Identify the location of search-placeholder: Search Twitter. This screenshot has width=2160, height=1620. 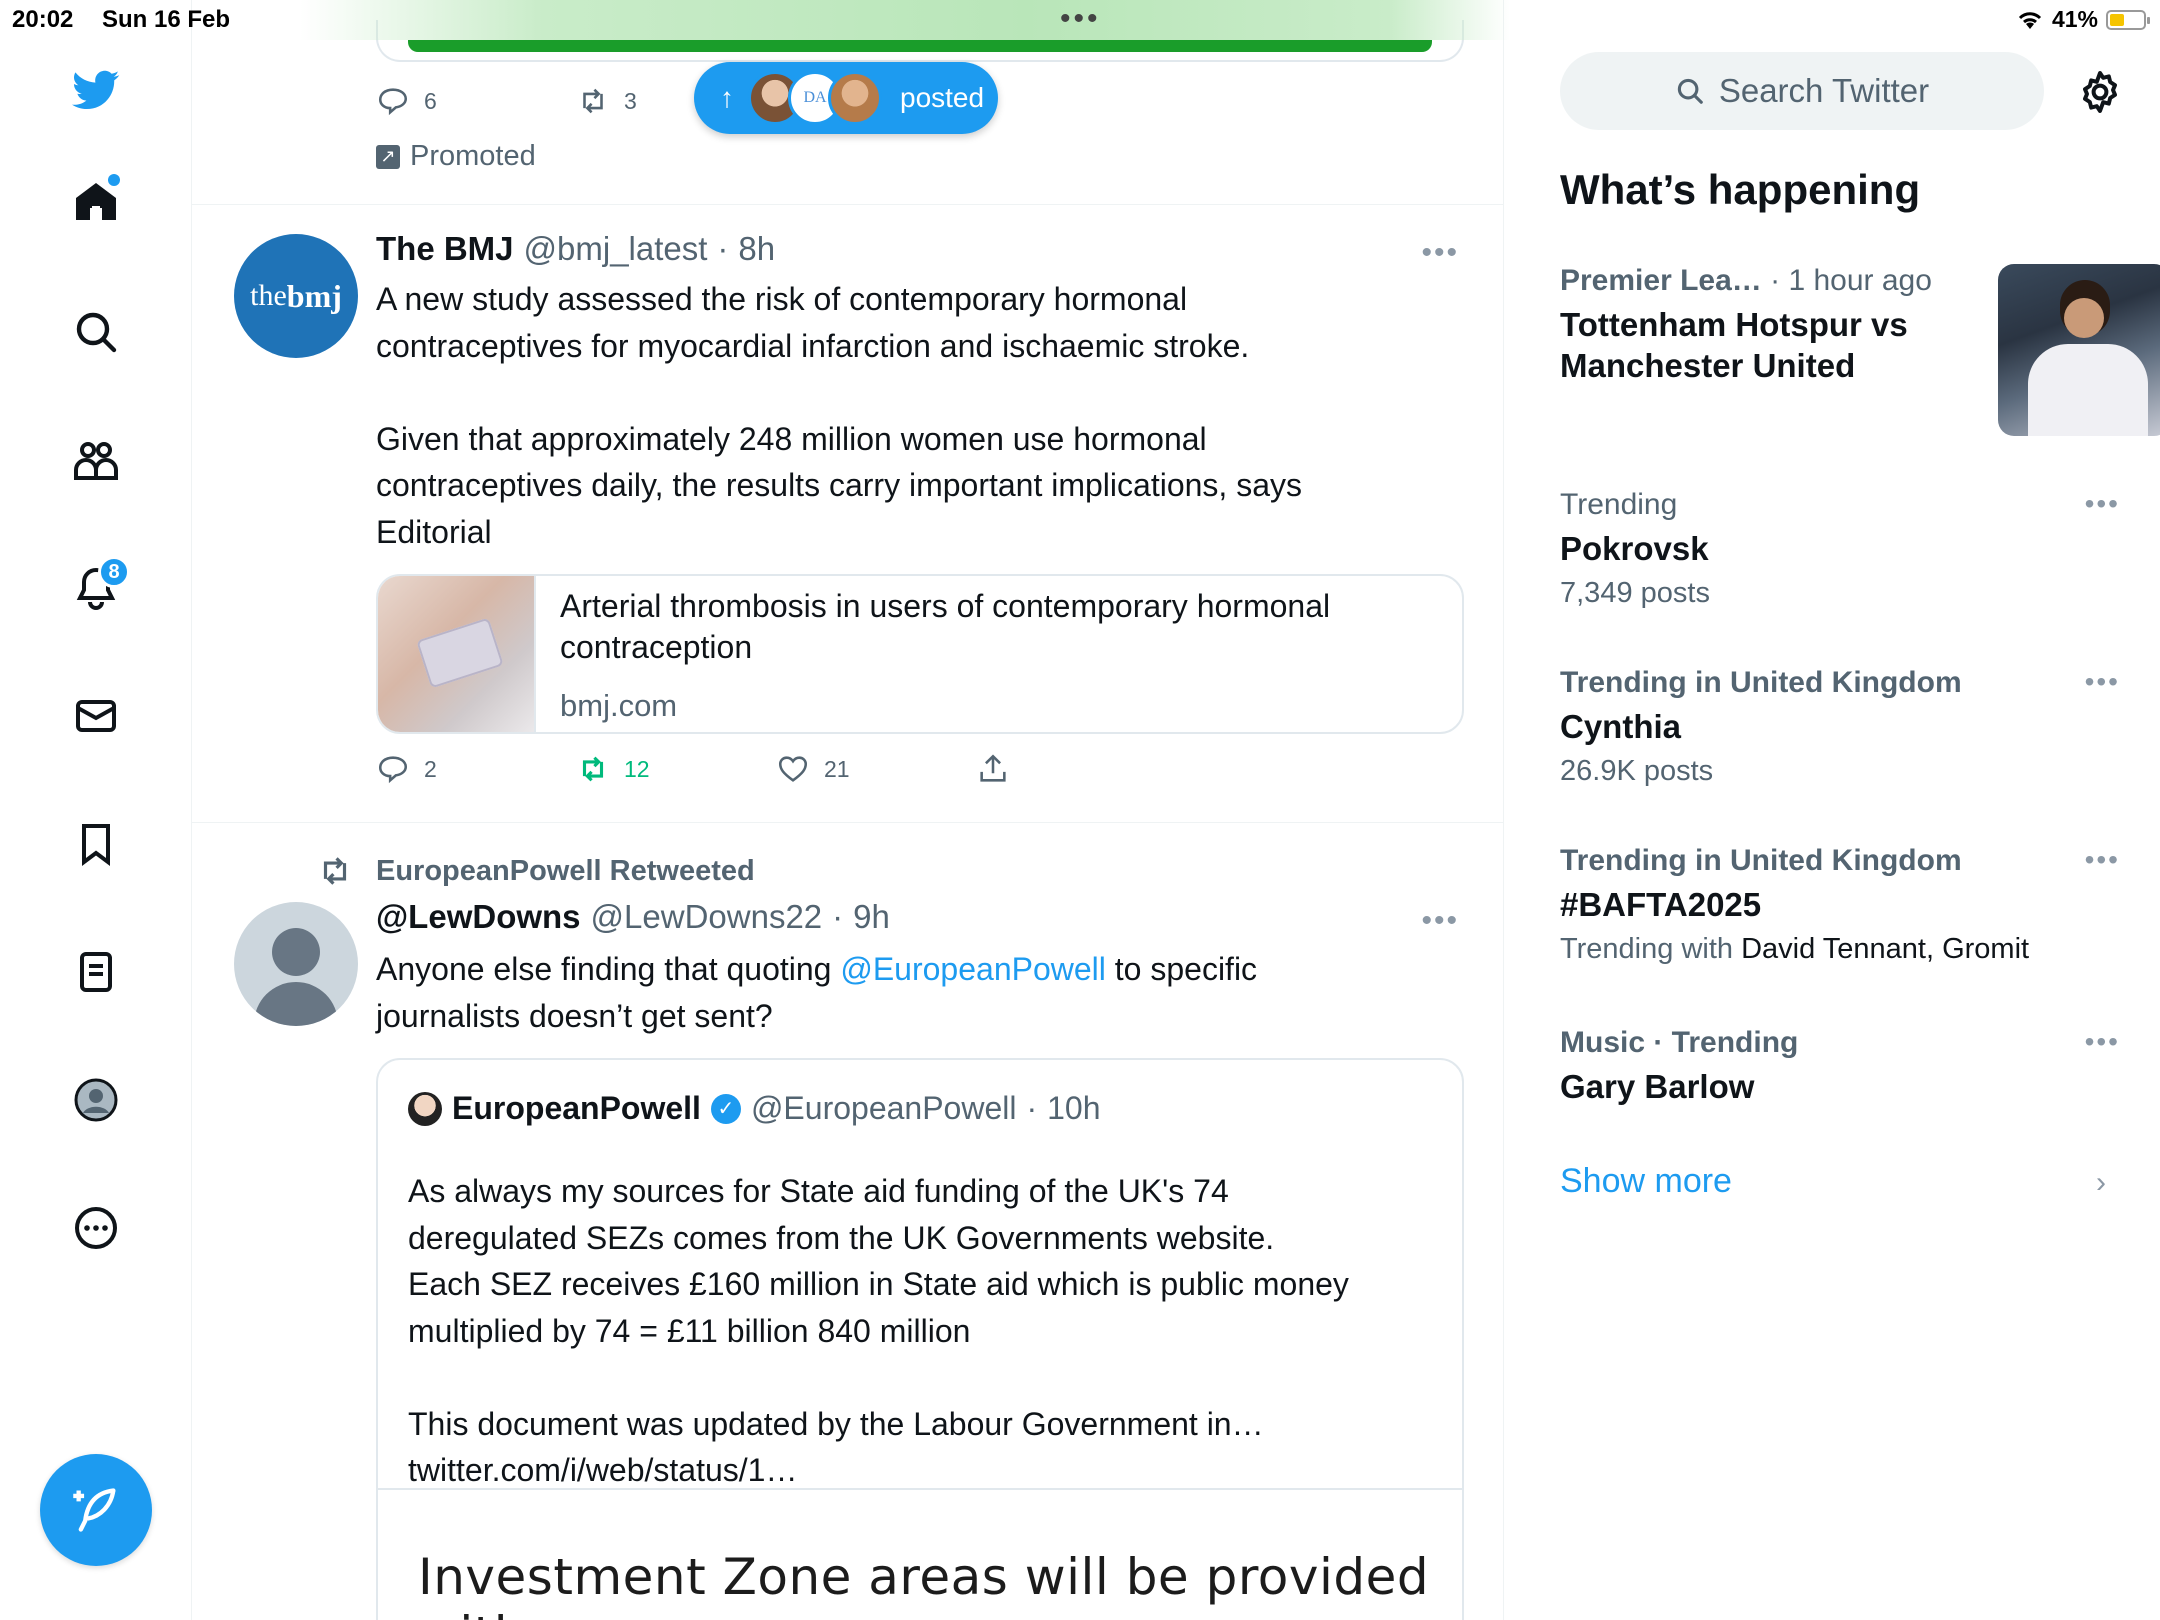
(1824, 90).